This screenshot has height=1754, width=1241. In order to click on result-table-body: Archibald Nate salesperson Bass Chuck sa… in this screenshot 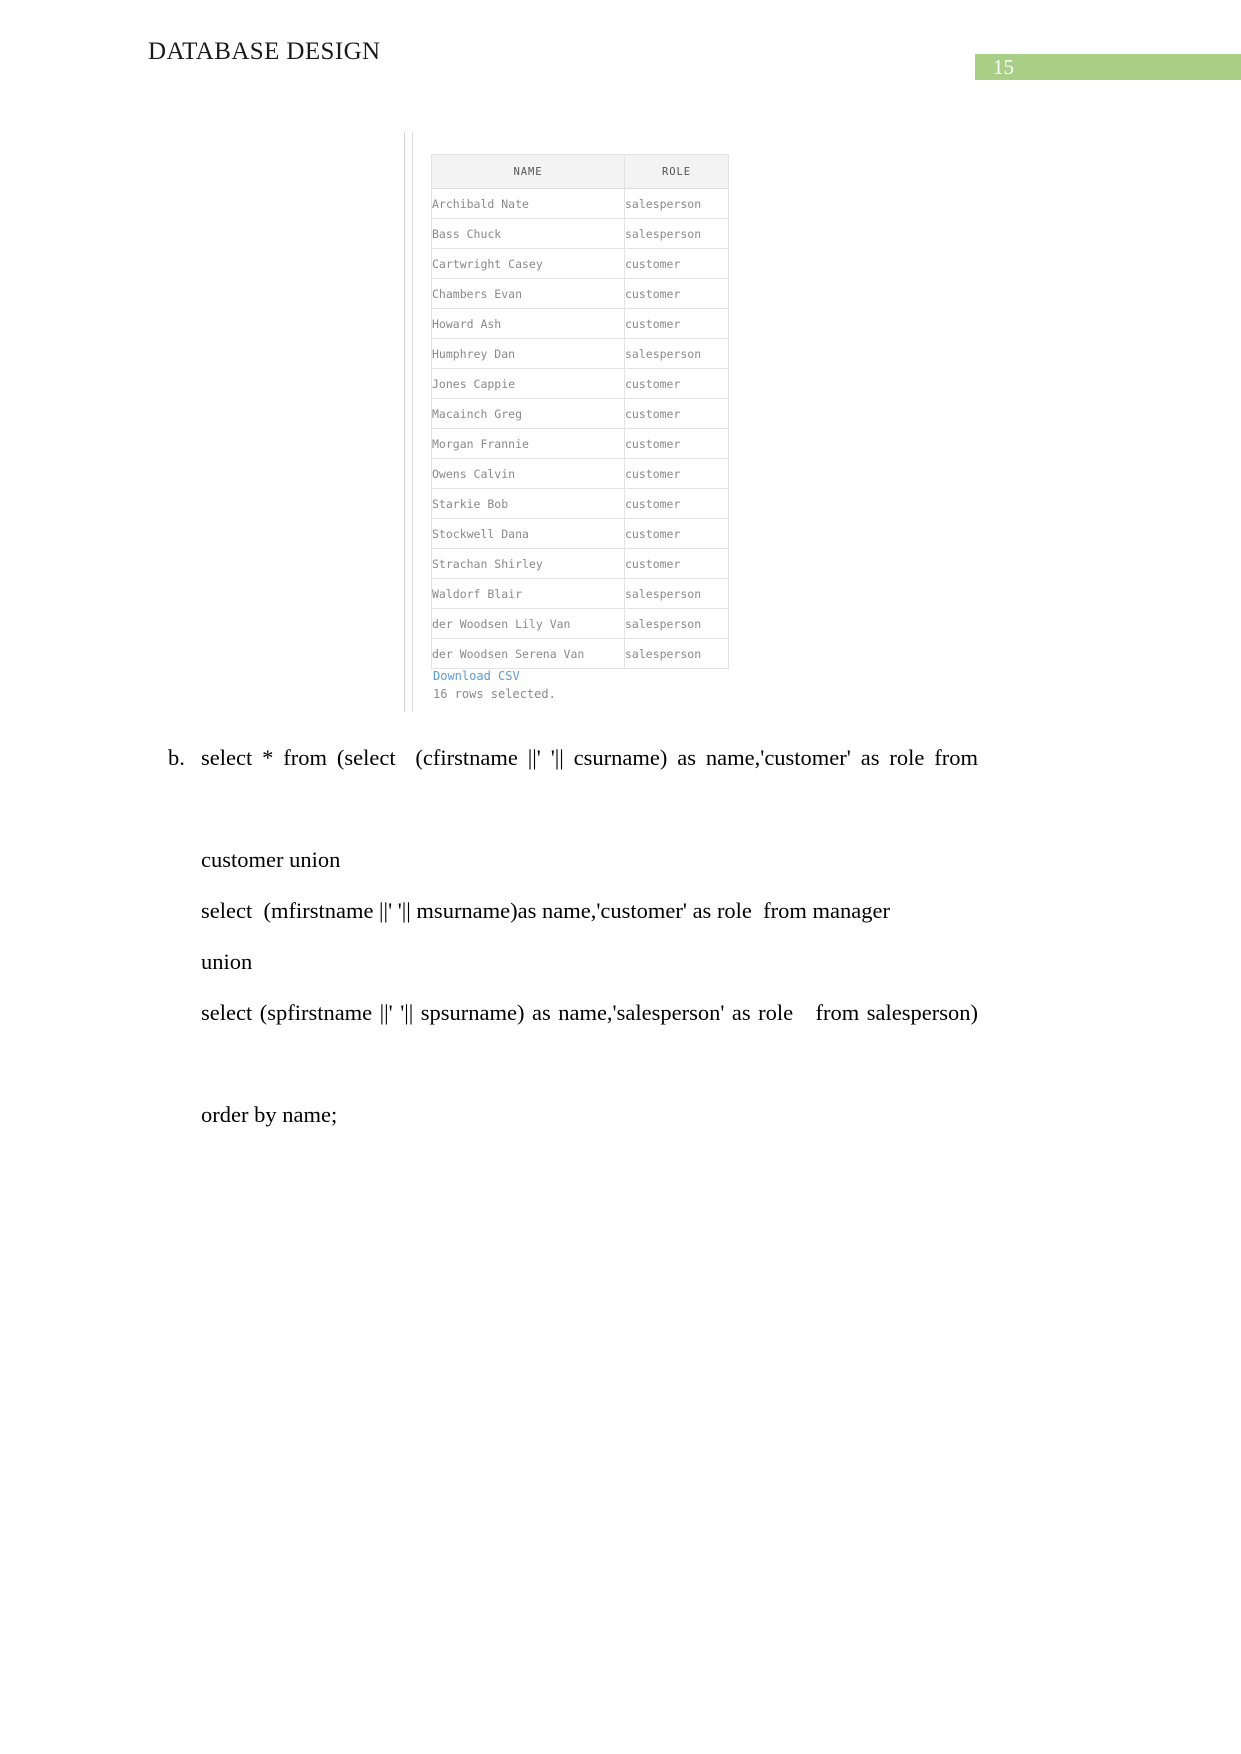, I will do `click(580, 428)`.